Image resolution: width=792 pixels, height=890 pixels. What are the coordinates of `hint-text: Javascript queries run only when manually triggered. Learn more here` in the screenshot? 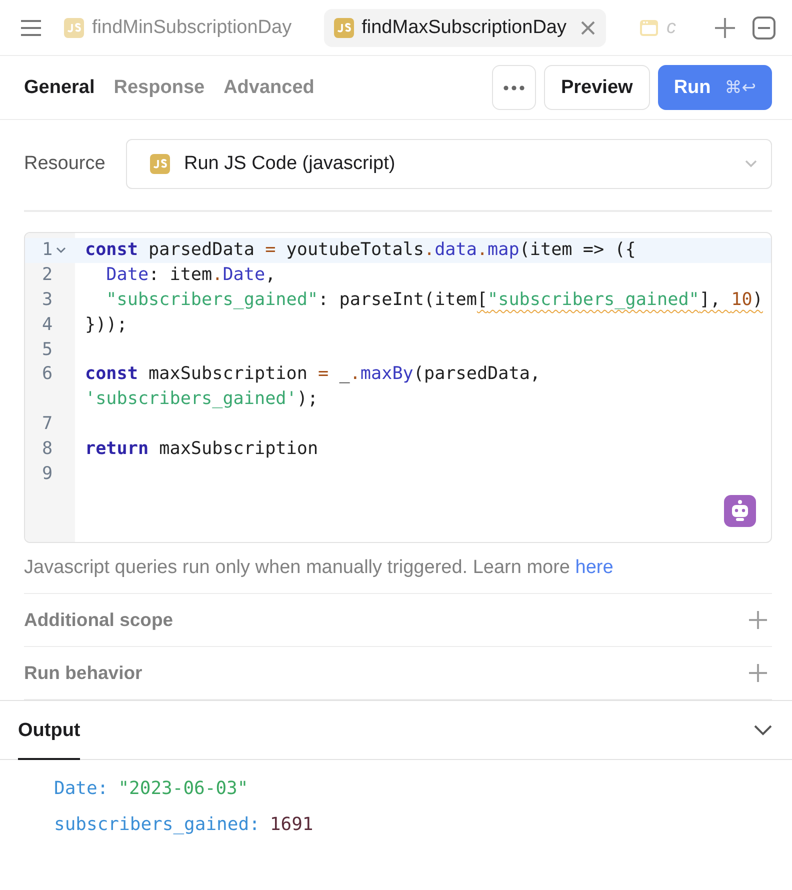 It's located at (398, 575).